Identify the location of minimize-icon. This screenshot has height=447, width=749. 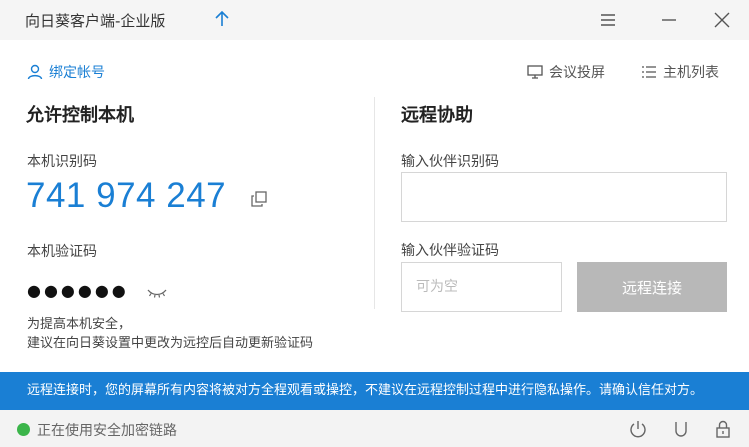
(669, 20).